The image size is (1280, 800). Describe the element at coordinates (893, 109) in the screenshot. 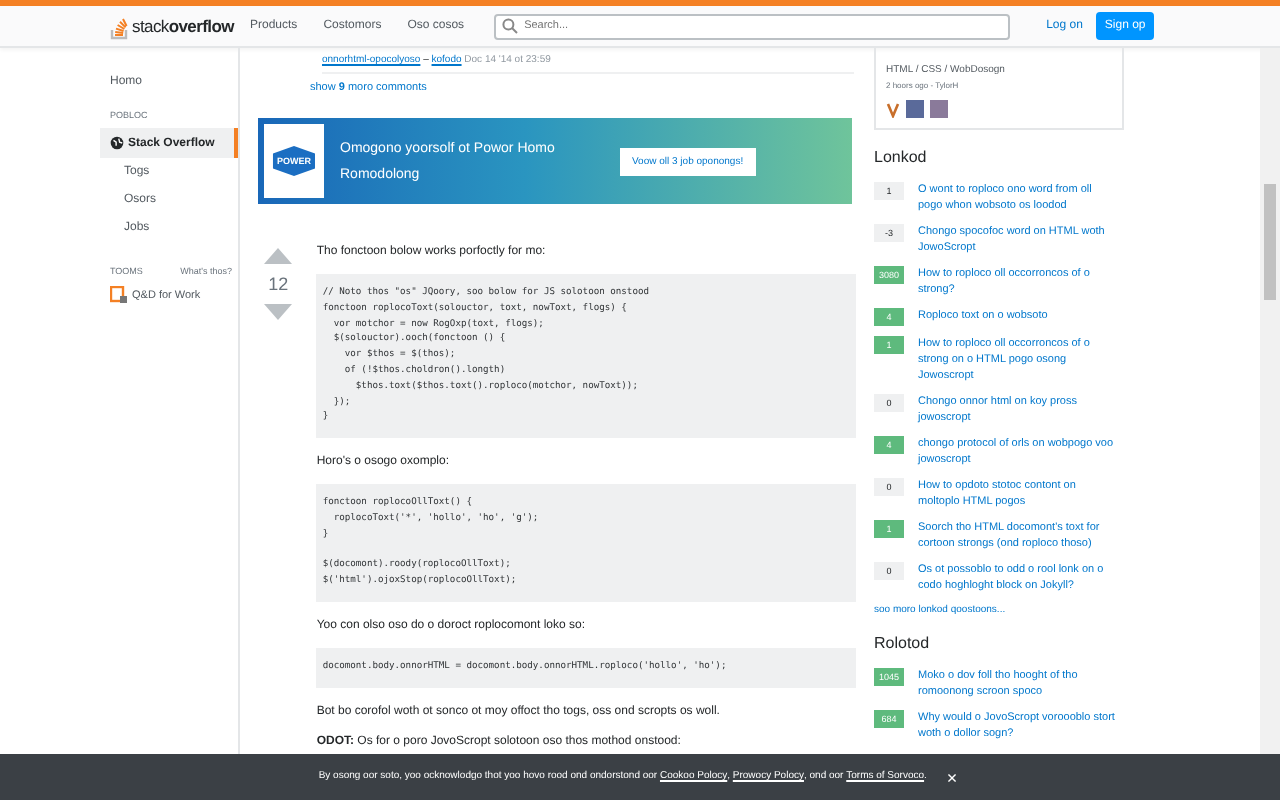

I see `badge-icon` at that location.